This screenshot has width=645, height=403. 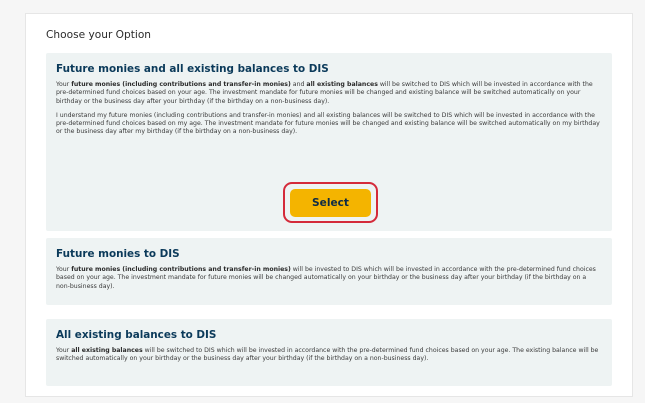 I want to click on select-button-highlight: Select, so click(x=330, y=202).